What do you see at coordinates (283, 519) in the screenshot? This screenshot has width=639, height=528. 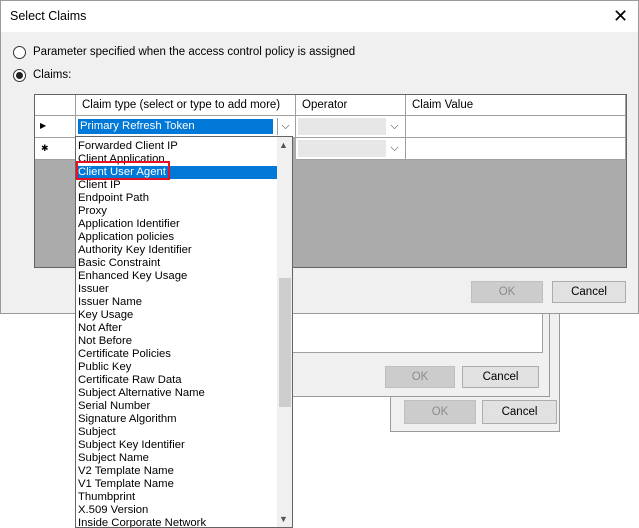 I see `scroll-down-icon: ▼` at bounding box center [283, 519].